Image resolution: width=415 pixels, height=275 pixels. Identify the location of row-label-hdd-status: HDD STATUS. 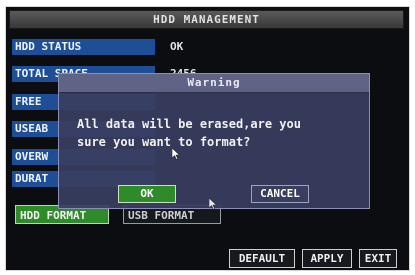
(83, 47).